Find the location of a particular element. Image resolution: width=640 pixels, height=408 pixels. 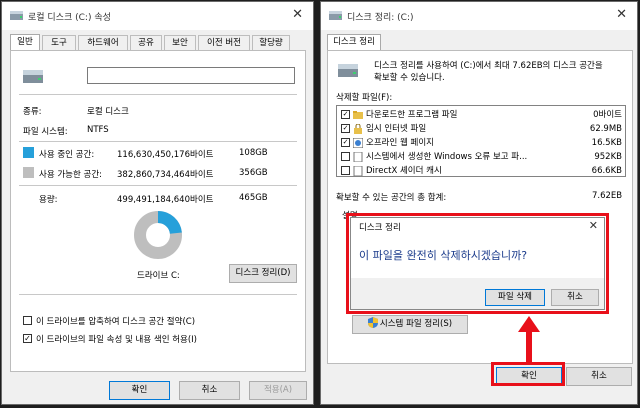

compress-label: 이 드라이브를 압축하여 디스크 공간 절약(C) is located at coordinates (116, 322).